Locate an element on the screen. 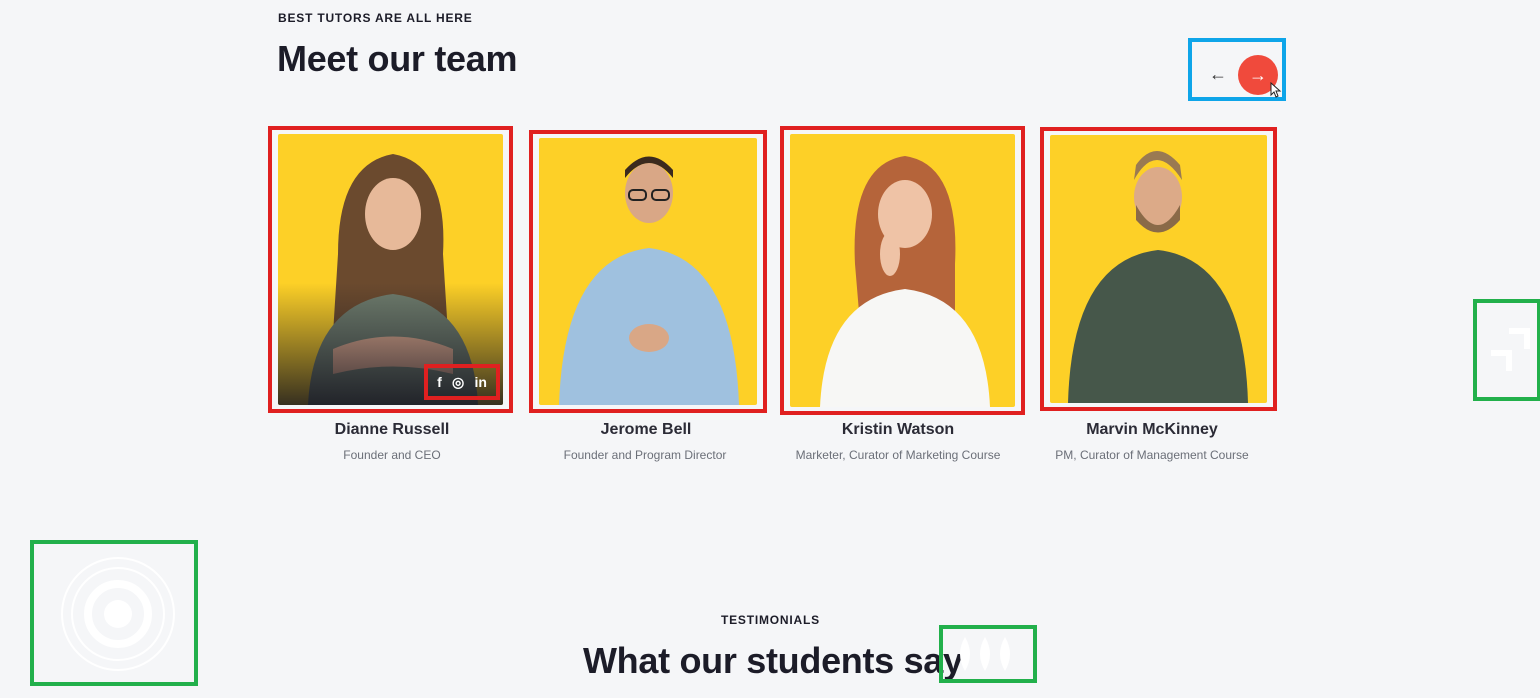 The width and height of the screenshot is (1540, 698). carousel-nav: ← → is located at coordinates (1237, 69).